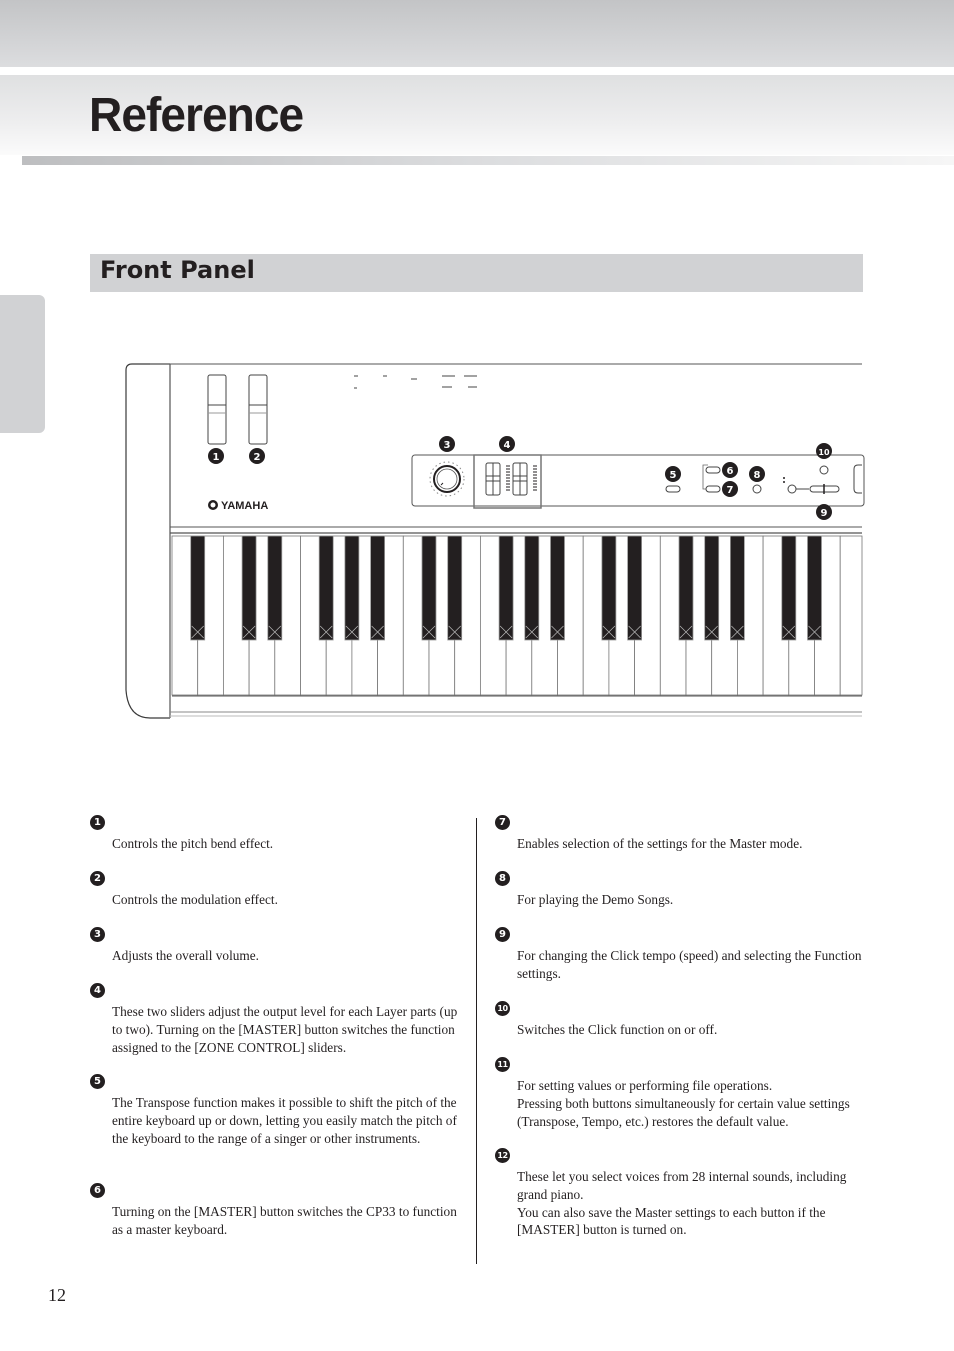 The image size is (954, 1351). What do you see at coordinates (488, 160) in the screenshot?
I see `title-rule` at bounding box center [488, 160].